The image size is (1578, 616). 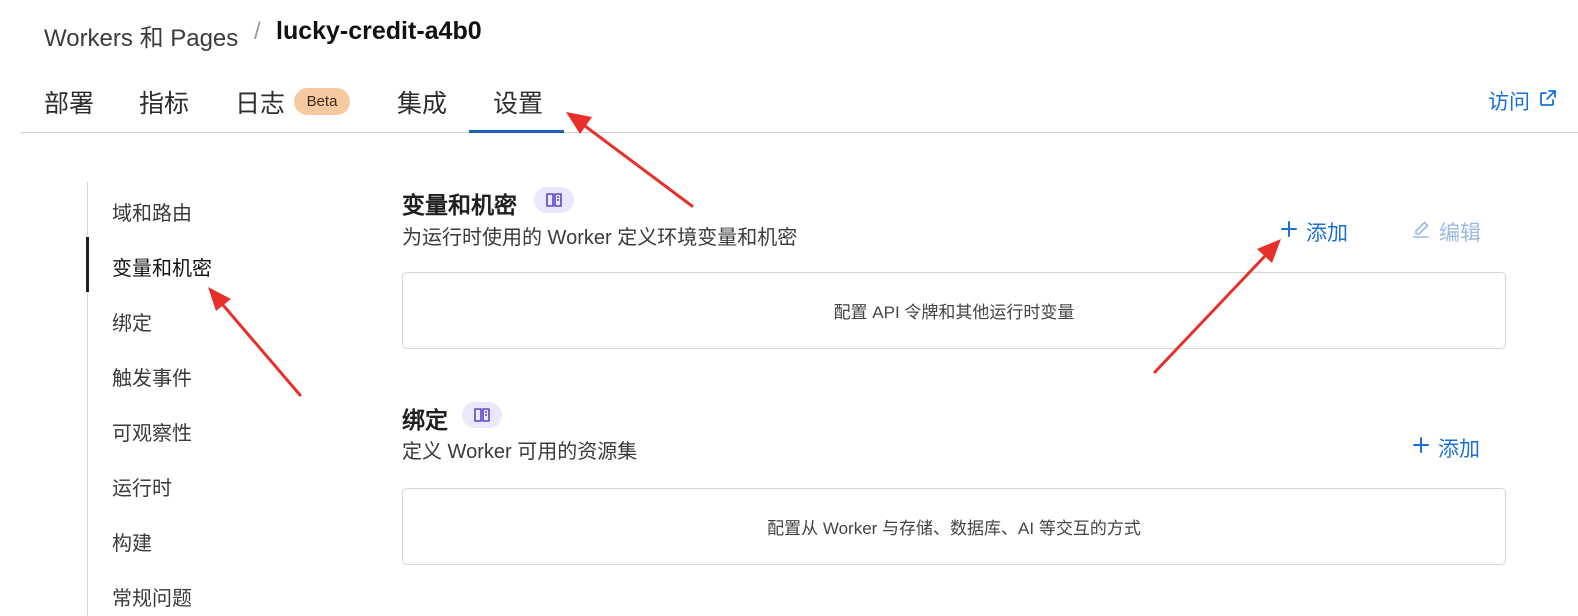 I want to click on visit-link: 访问, so click(x=1523, y=101).